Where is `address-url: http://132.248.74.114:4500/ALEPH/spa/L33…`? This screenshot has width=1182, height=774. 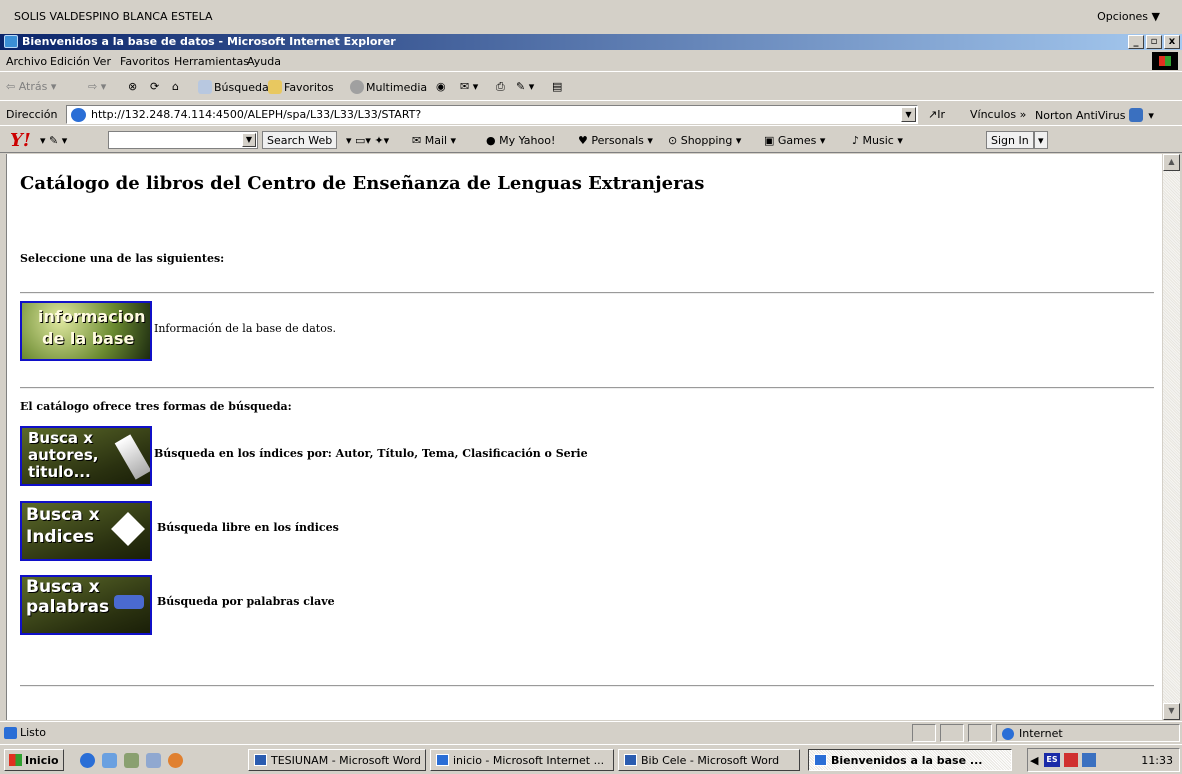 address-url: http://132.248.74.114:4500/ALEPH/spa/L33… is located at coordinates (256, 114).